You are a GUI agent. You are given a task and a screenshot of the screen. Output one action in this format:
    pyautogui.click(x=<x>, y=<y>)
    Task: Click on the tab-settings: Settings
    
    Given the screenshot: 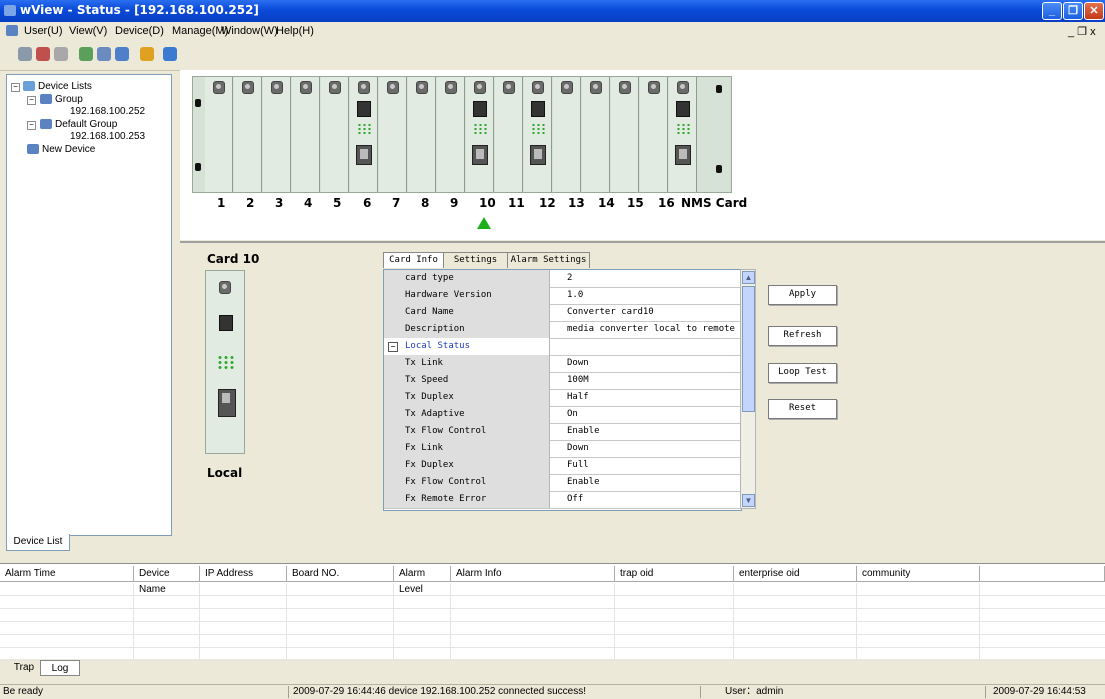 What is the action you would take?
    pyautogui.click(x=475, y=260)
    